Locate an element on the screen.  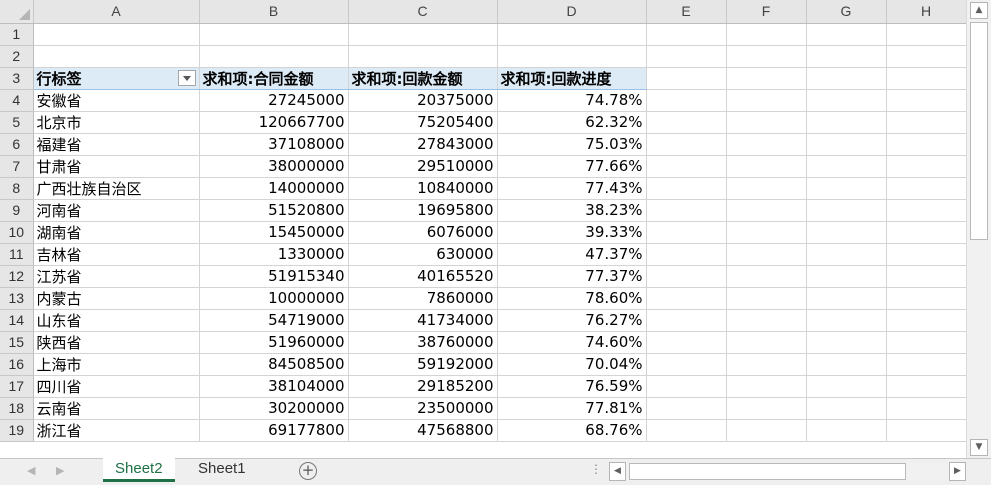
row-header: 3 is located at coordinates (17, 78).